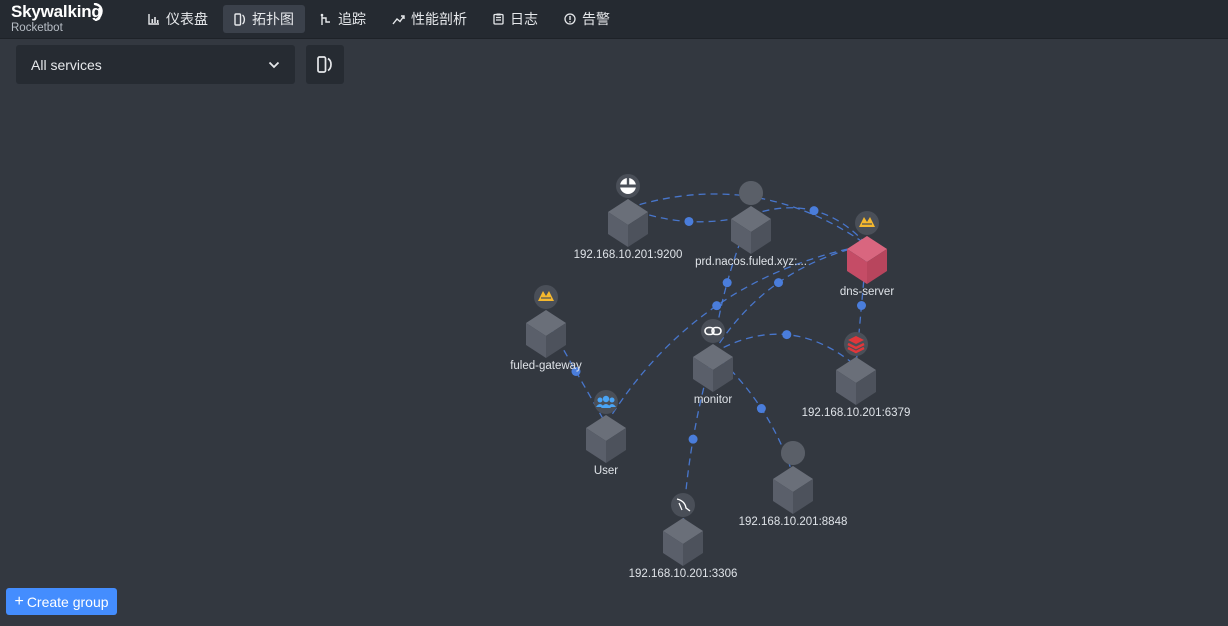 This screenshot has width=1228, height=626. I want to click on topology-node-nacos2: 192.168.10.201:8848, so click(793, 484).